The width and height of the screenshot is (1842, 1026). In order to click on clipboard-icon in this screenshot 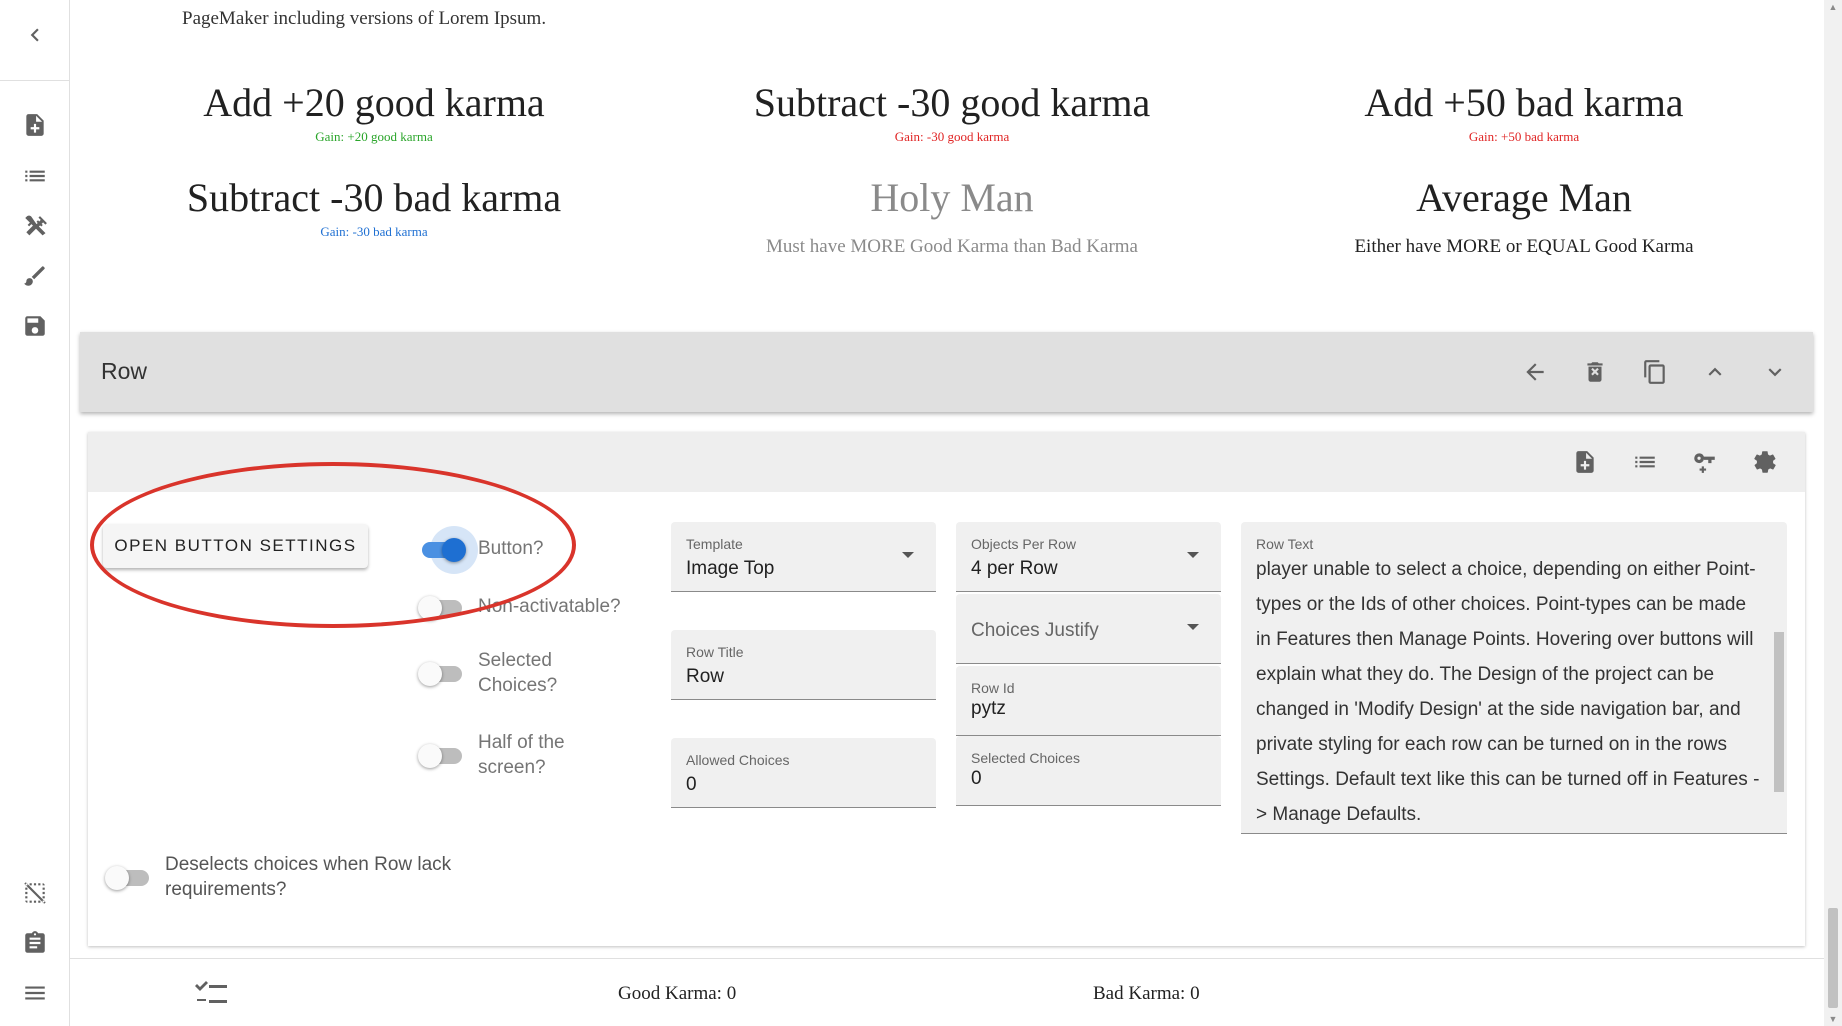, I will do `click(35, 943)`.